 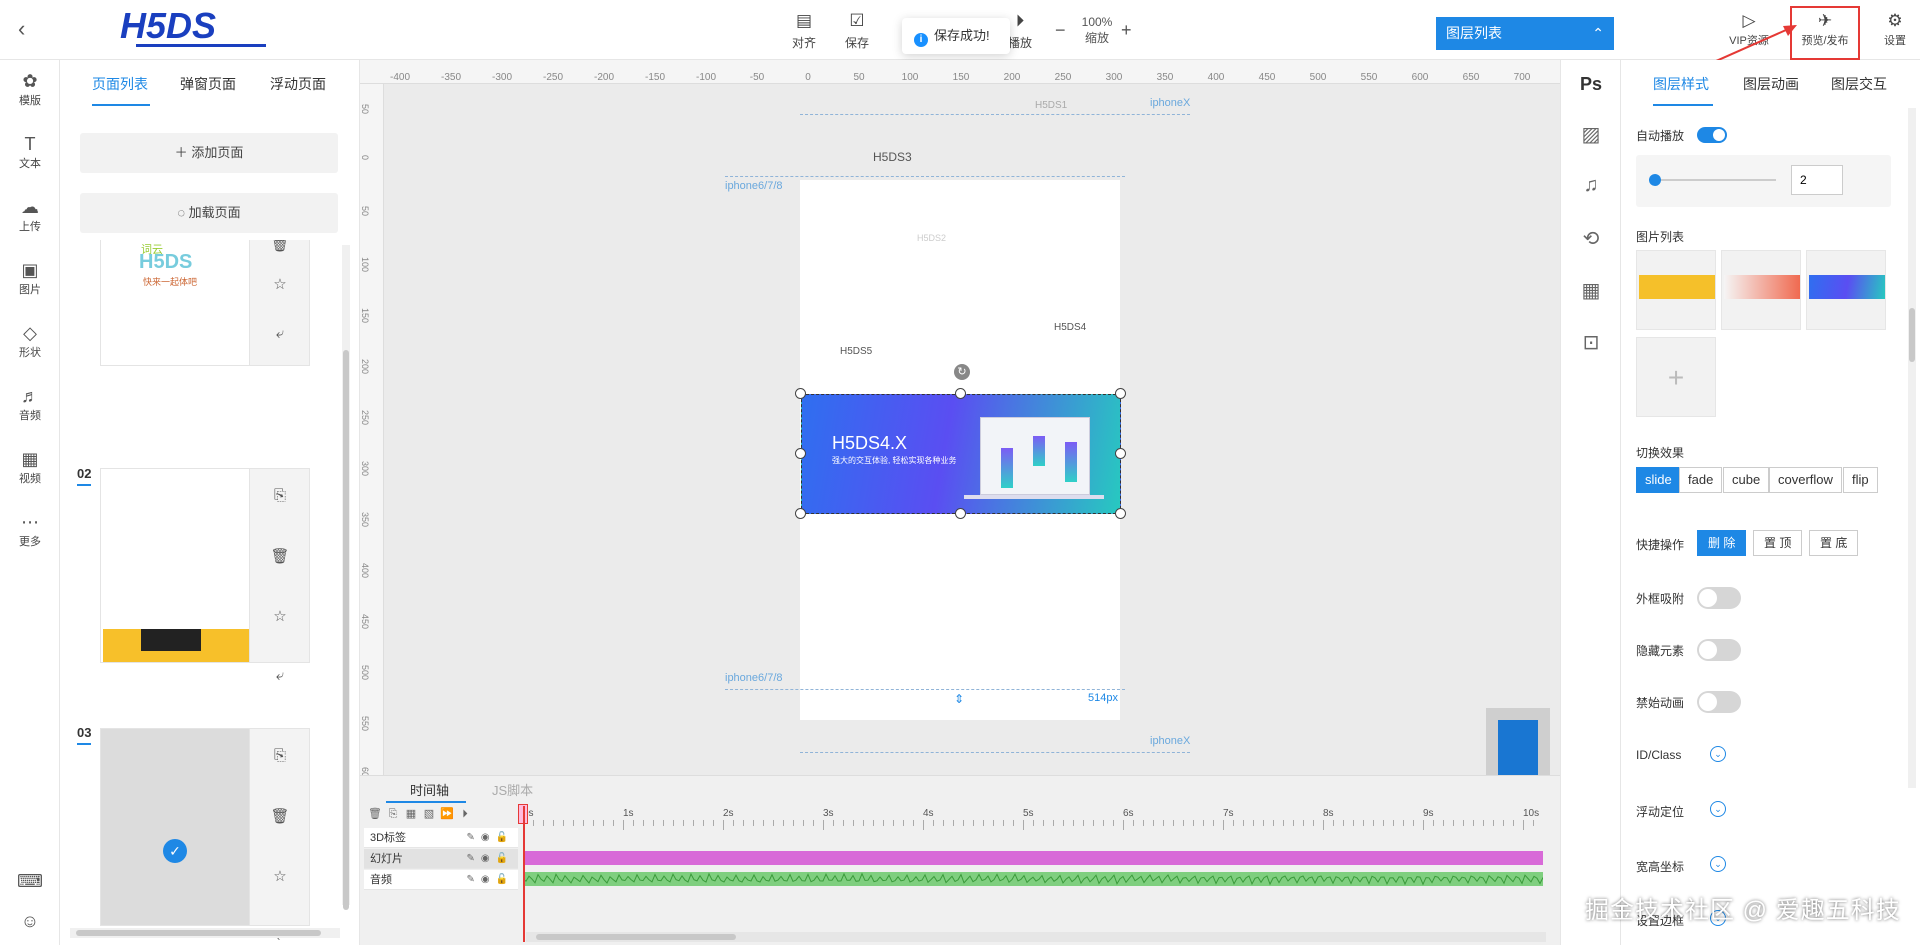 What do you see at coordinates (30, 89) in the screenshot?
I see `nav-template: ✿ 模版` at bounding box center [30, 89].